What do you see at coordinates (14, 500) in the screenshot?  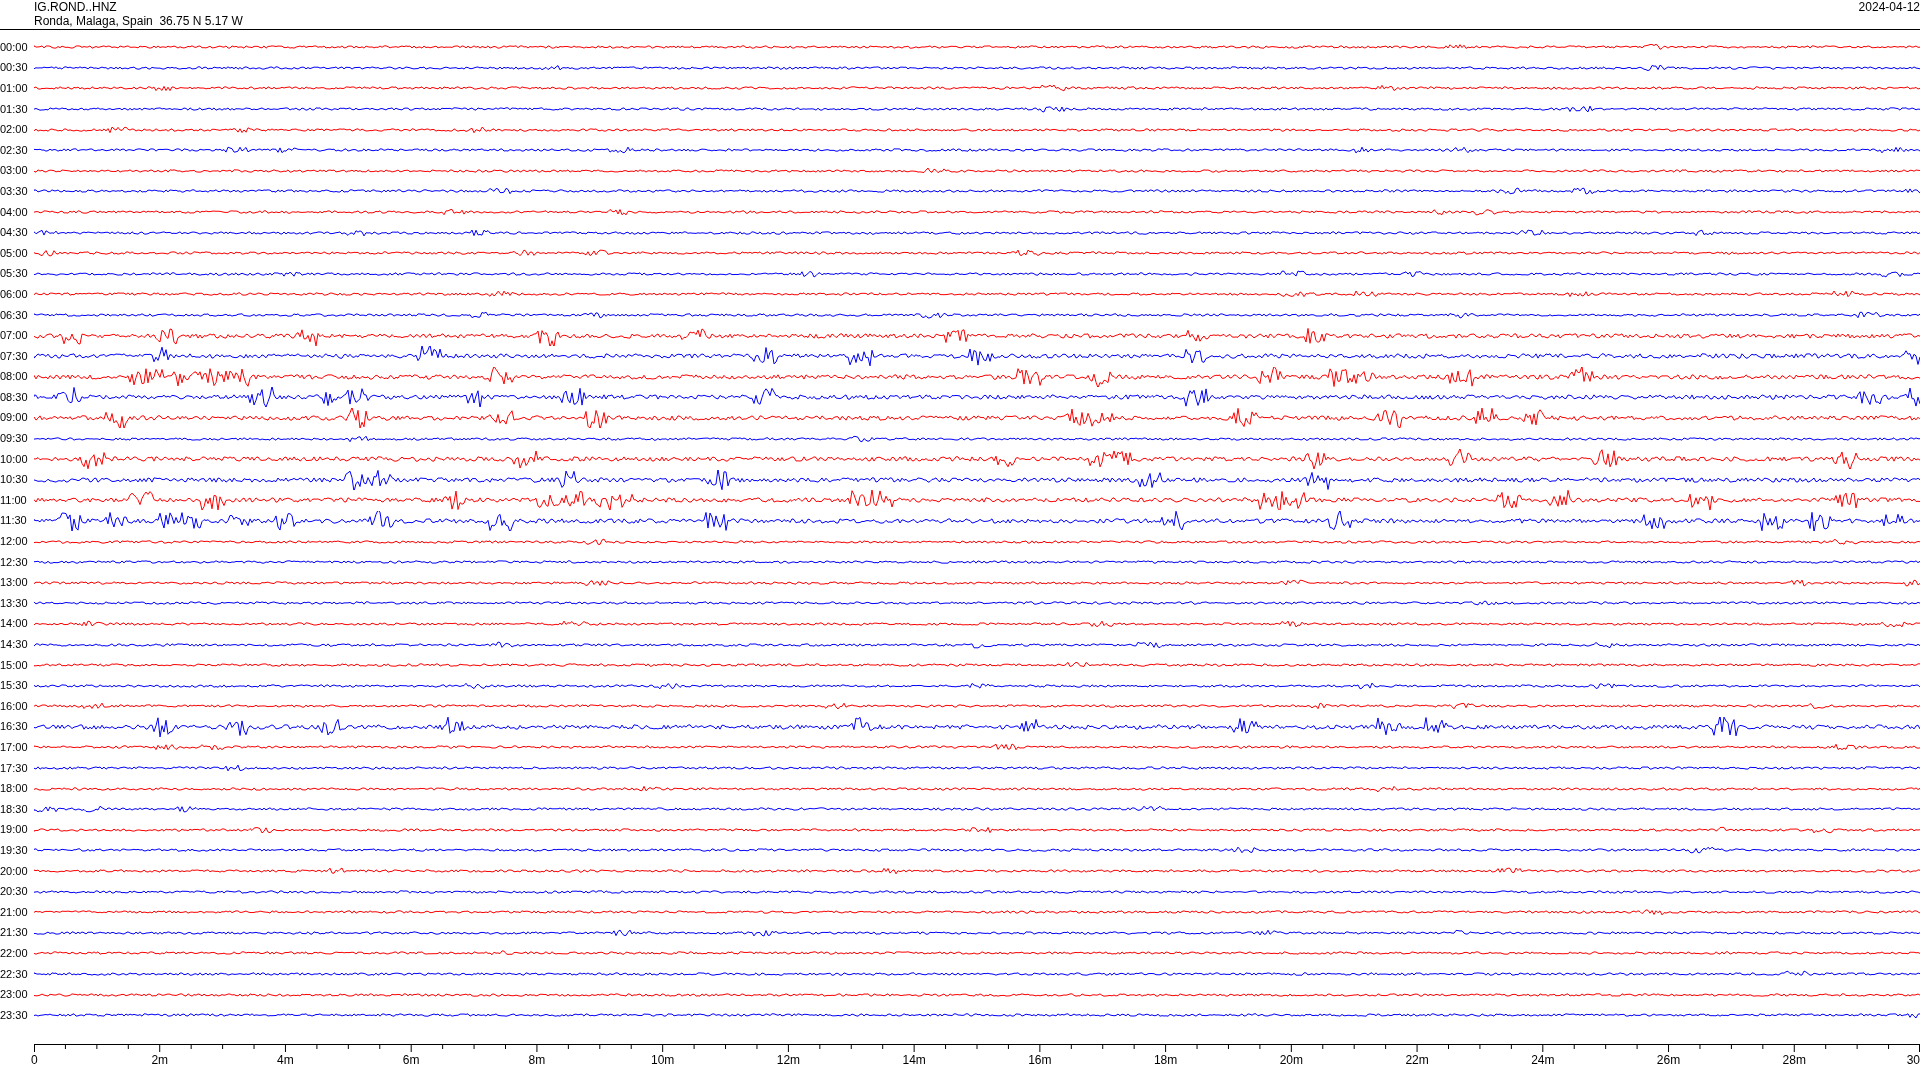 I see `time-label: 11:00` at bounding box center [14, 500].